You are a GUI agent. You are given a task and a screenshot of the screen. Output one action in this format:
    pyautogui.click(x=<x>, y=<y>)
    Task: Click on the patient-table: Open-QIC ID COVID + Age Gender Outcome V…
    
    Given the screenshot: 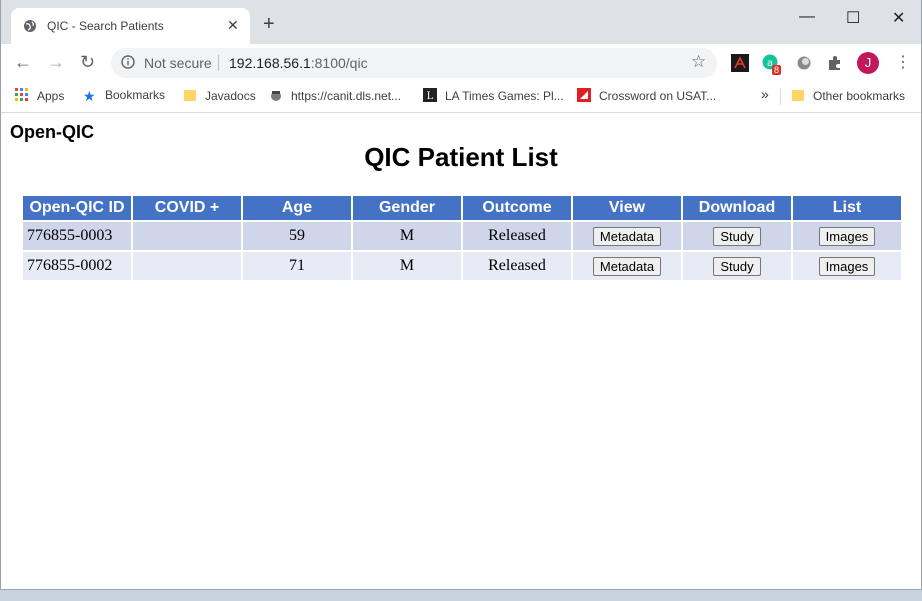 What is the action you would take?
    pyautogui.click(x=462, y=238)
    